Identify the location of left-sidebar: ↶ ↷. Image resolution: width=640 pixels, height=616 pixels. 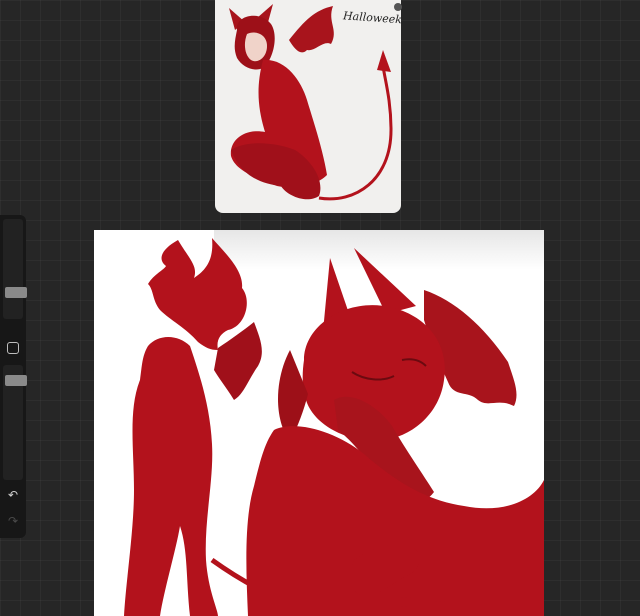
(13, 376).